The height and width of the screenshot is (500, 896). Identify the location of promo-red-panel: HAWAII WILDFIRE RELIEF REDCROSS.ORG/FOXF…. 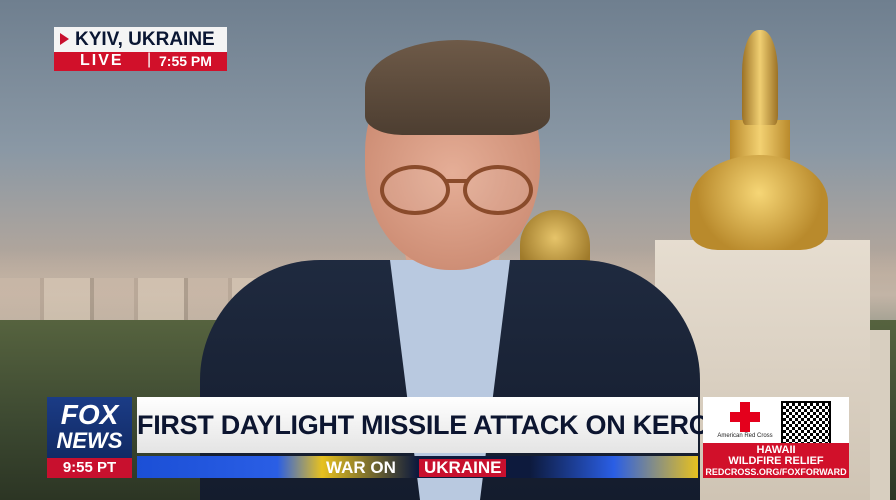
(776, 460).